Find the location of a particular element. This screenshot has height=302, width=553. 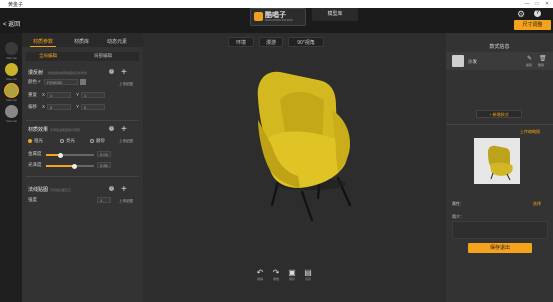

back-button: < 返回 is located at coordinates (11, 23).